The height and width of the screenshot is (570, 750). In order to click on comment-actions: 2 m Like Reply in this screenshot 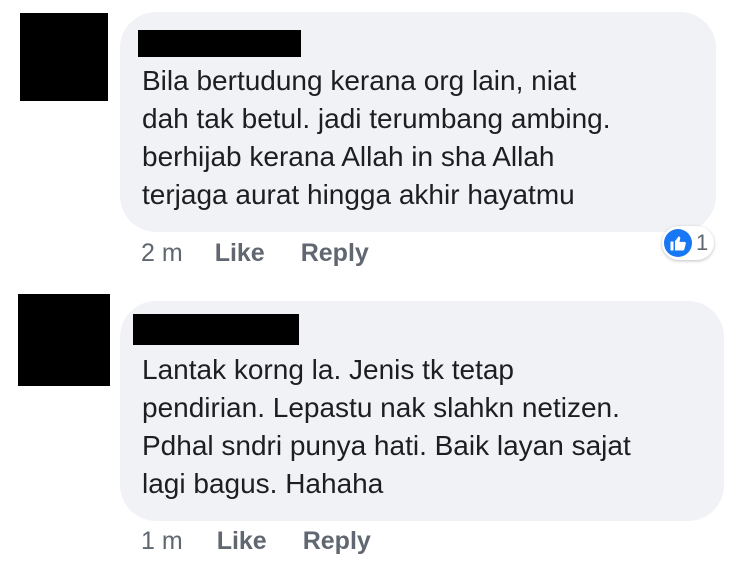, I will do `click(255, 253)`.